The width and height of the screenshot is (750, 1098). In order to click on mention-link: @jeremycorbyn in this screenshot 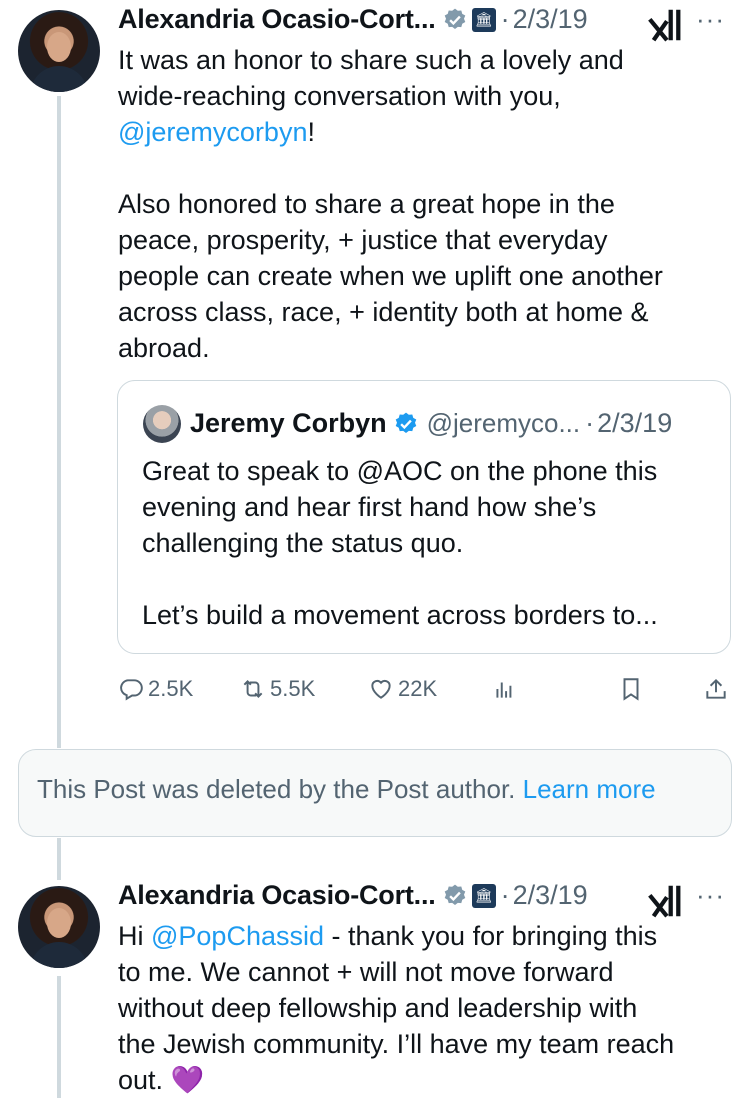, I will do `click(212, 132)`.